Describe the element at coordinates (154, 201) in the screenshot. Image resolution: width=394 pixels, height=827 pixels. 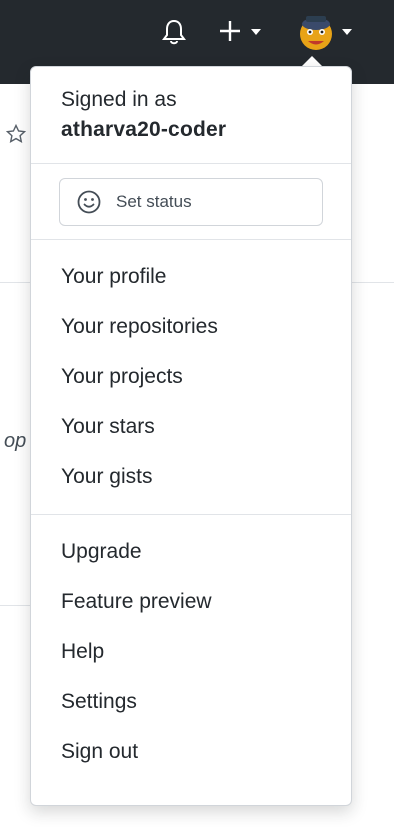
I see `set-status-label: Set status` at that location.